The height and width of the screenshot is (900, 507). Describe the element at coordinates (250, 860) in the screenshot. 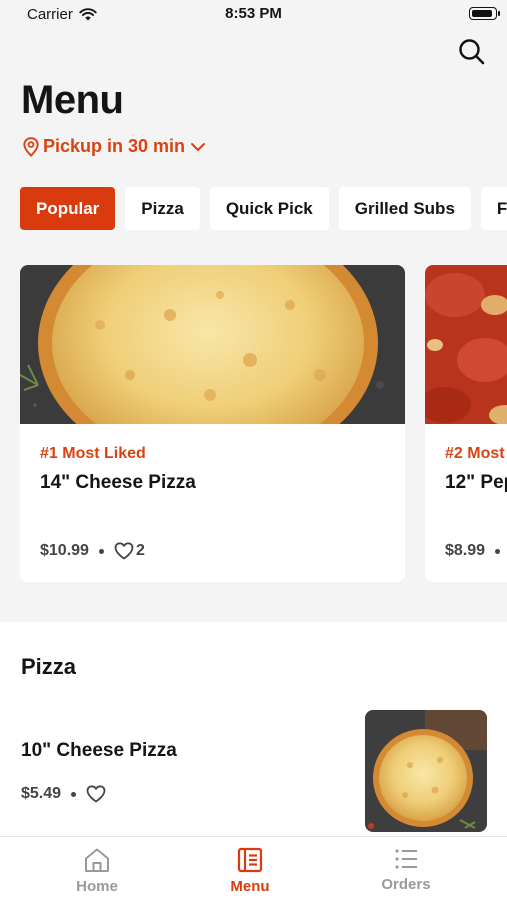

I see `menu-icon` at that location.